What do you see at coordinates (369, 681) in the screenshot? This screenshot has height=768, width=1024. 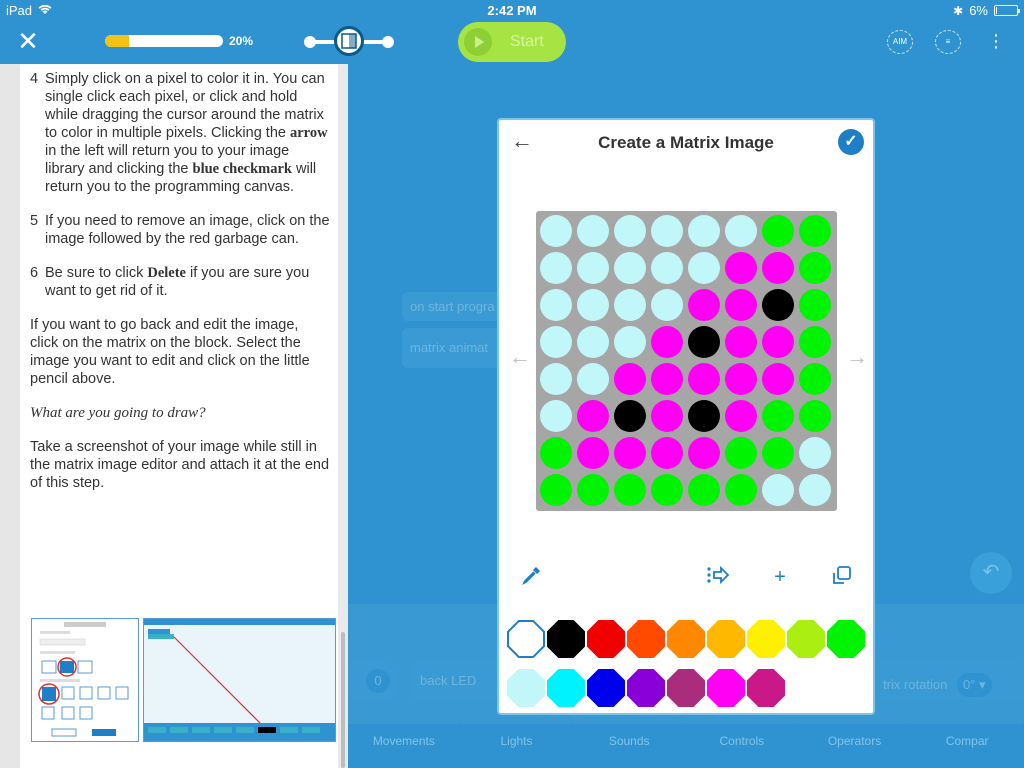 I see `block-fragment-left: 0` at bounding box center [369, 681].